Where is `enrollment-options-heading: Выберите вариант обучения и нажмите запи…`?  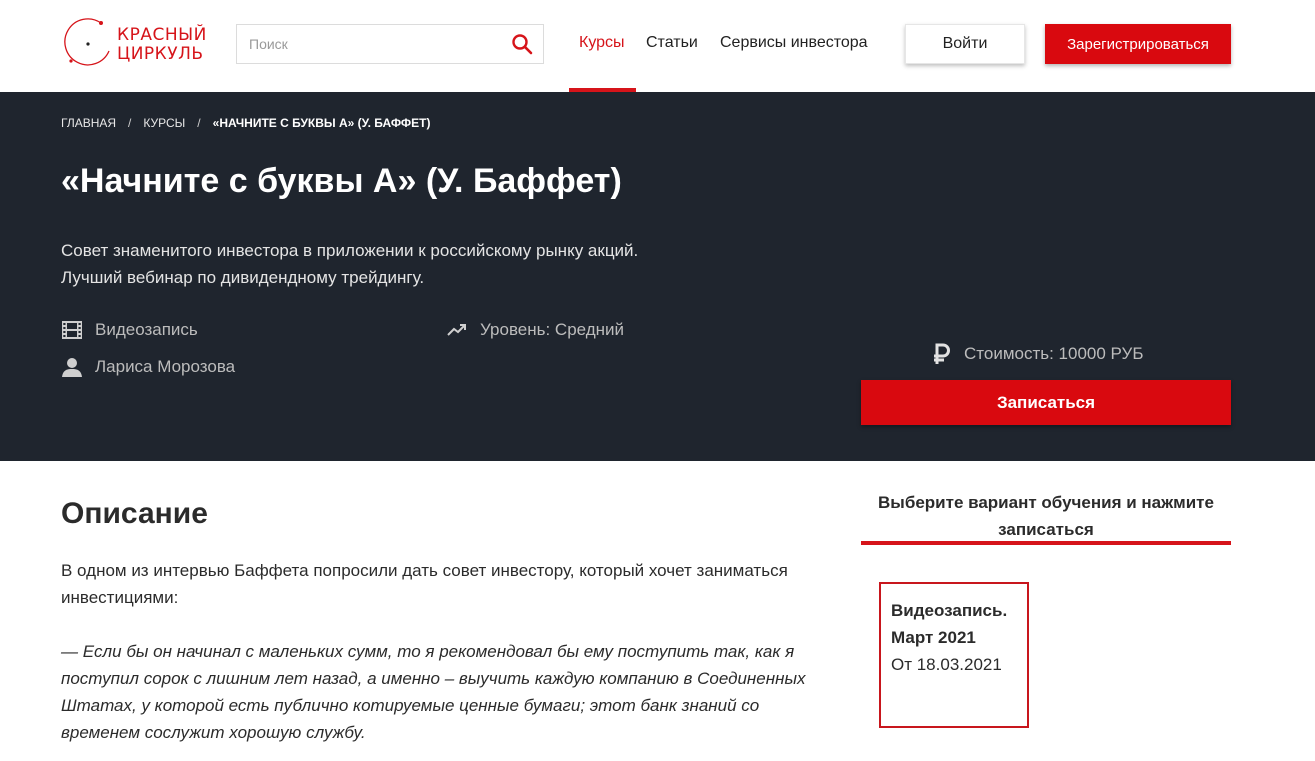 enrollment-options-heading: Выберите вариант обучения и нажмите запи… is located at coordinates (1046, 516).